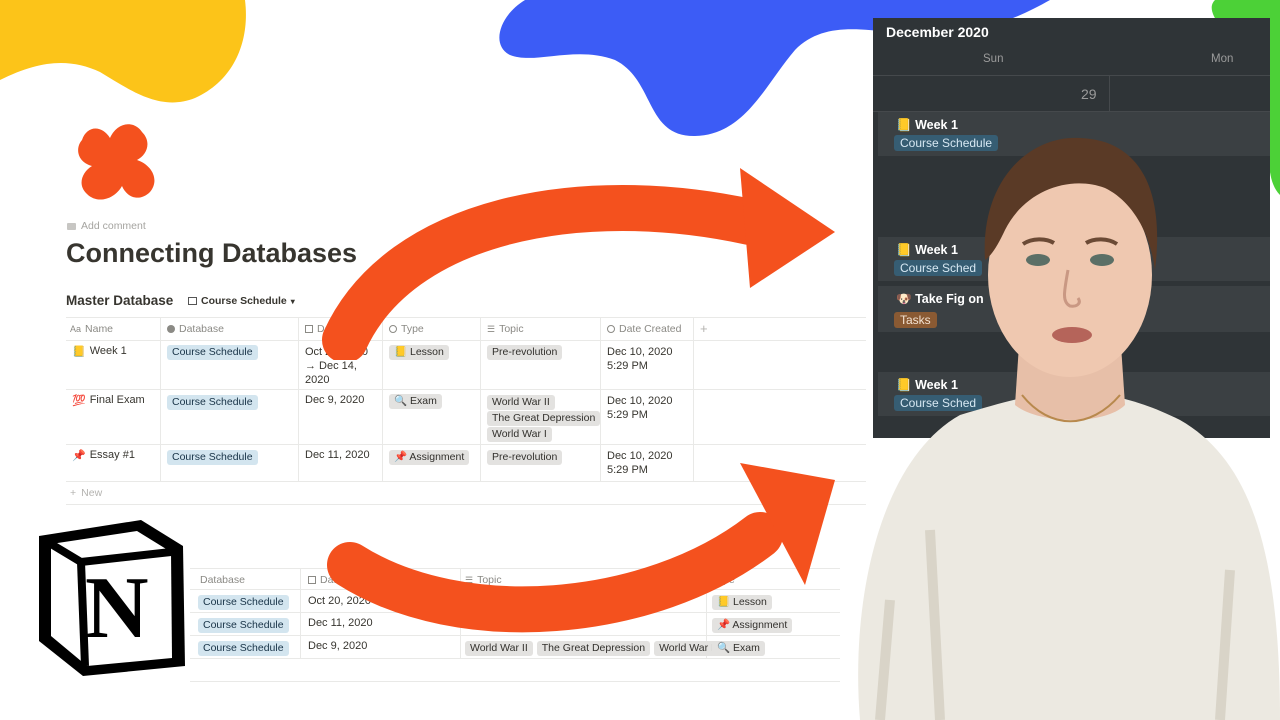 The image size is (1280, 720). What do you see at coordinates (519, 434) in the screenshot?
I see `topic-tag: World War I` at bounding box center [519, 434].